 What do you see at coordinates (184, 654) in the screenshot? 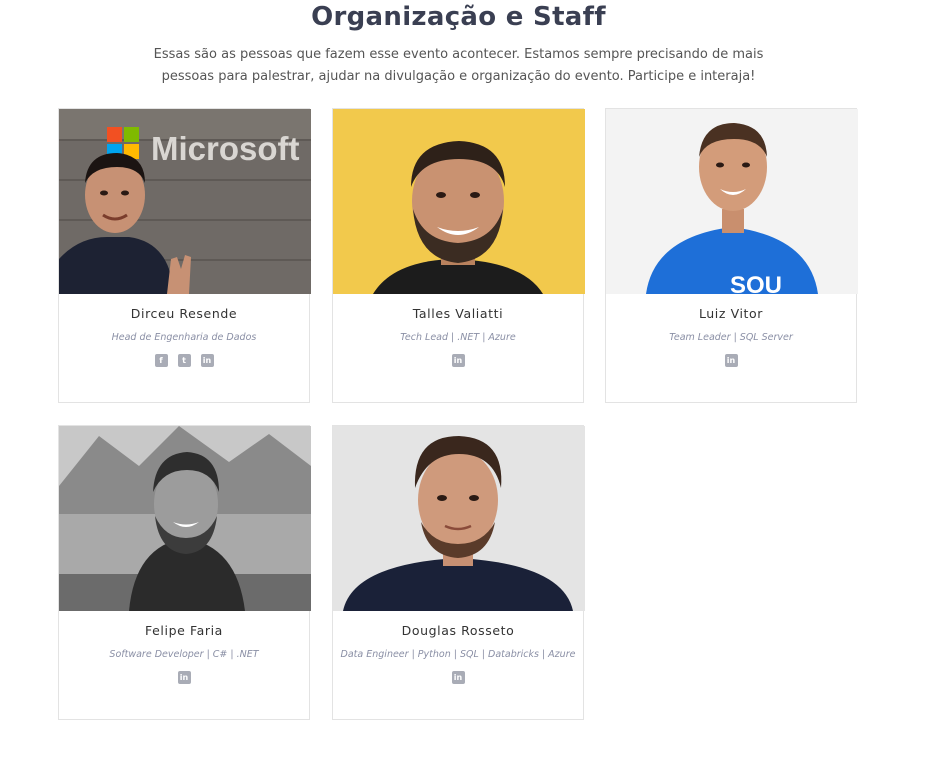
I see `staff-role: Software Developer | C# | .NET` at bounding box center [184, 654].